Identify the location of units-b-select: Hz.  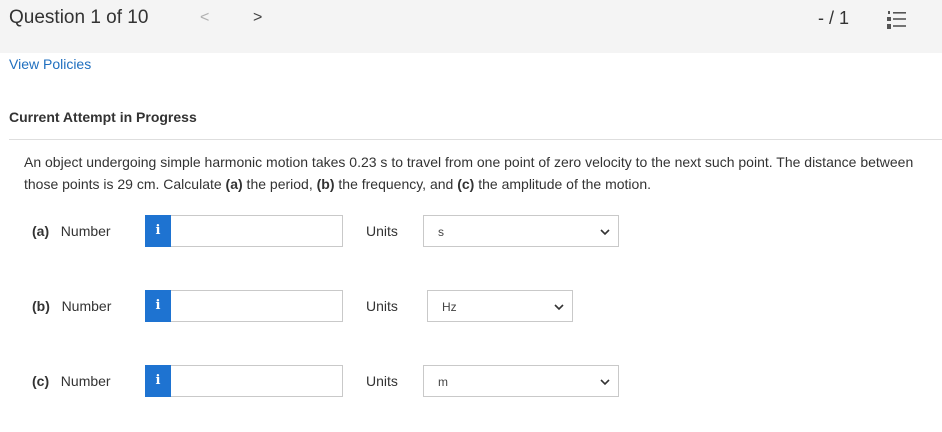
(500, 306).